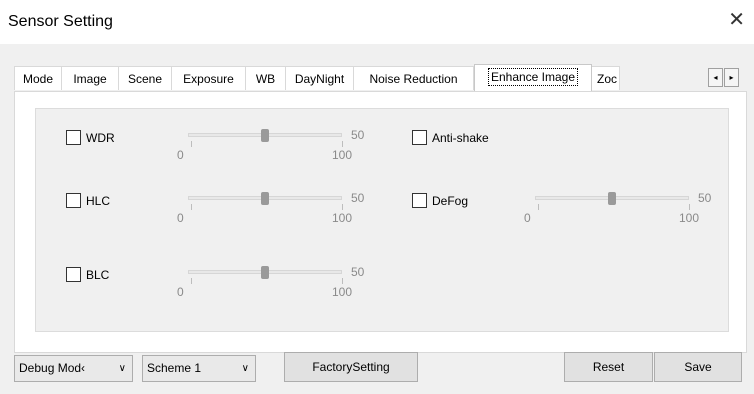  What do you see at coordinates (715, 77) in the screenshot?
I see `tab-scroll-left-icon: ◂` at bounding box center [715, 77].